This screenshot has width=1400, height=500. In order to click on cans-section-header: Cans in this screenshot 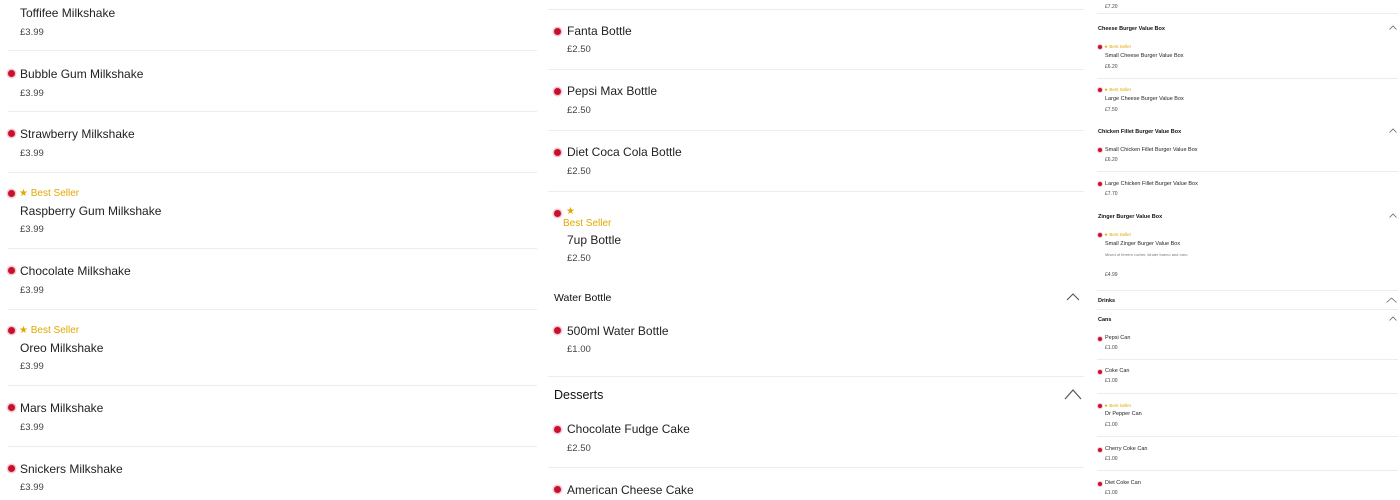, I will do `click(1246, 320)`.